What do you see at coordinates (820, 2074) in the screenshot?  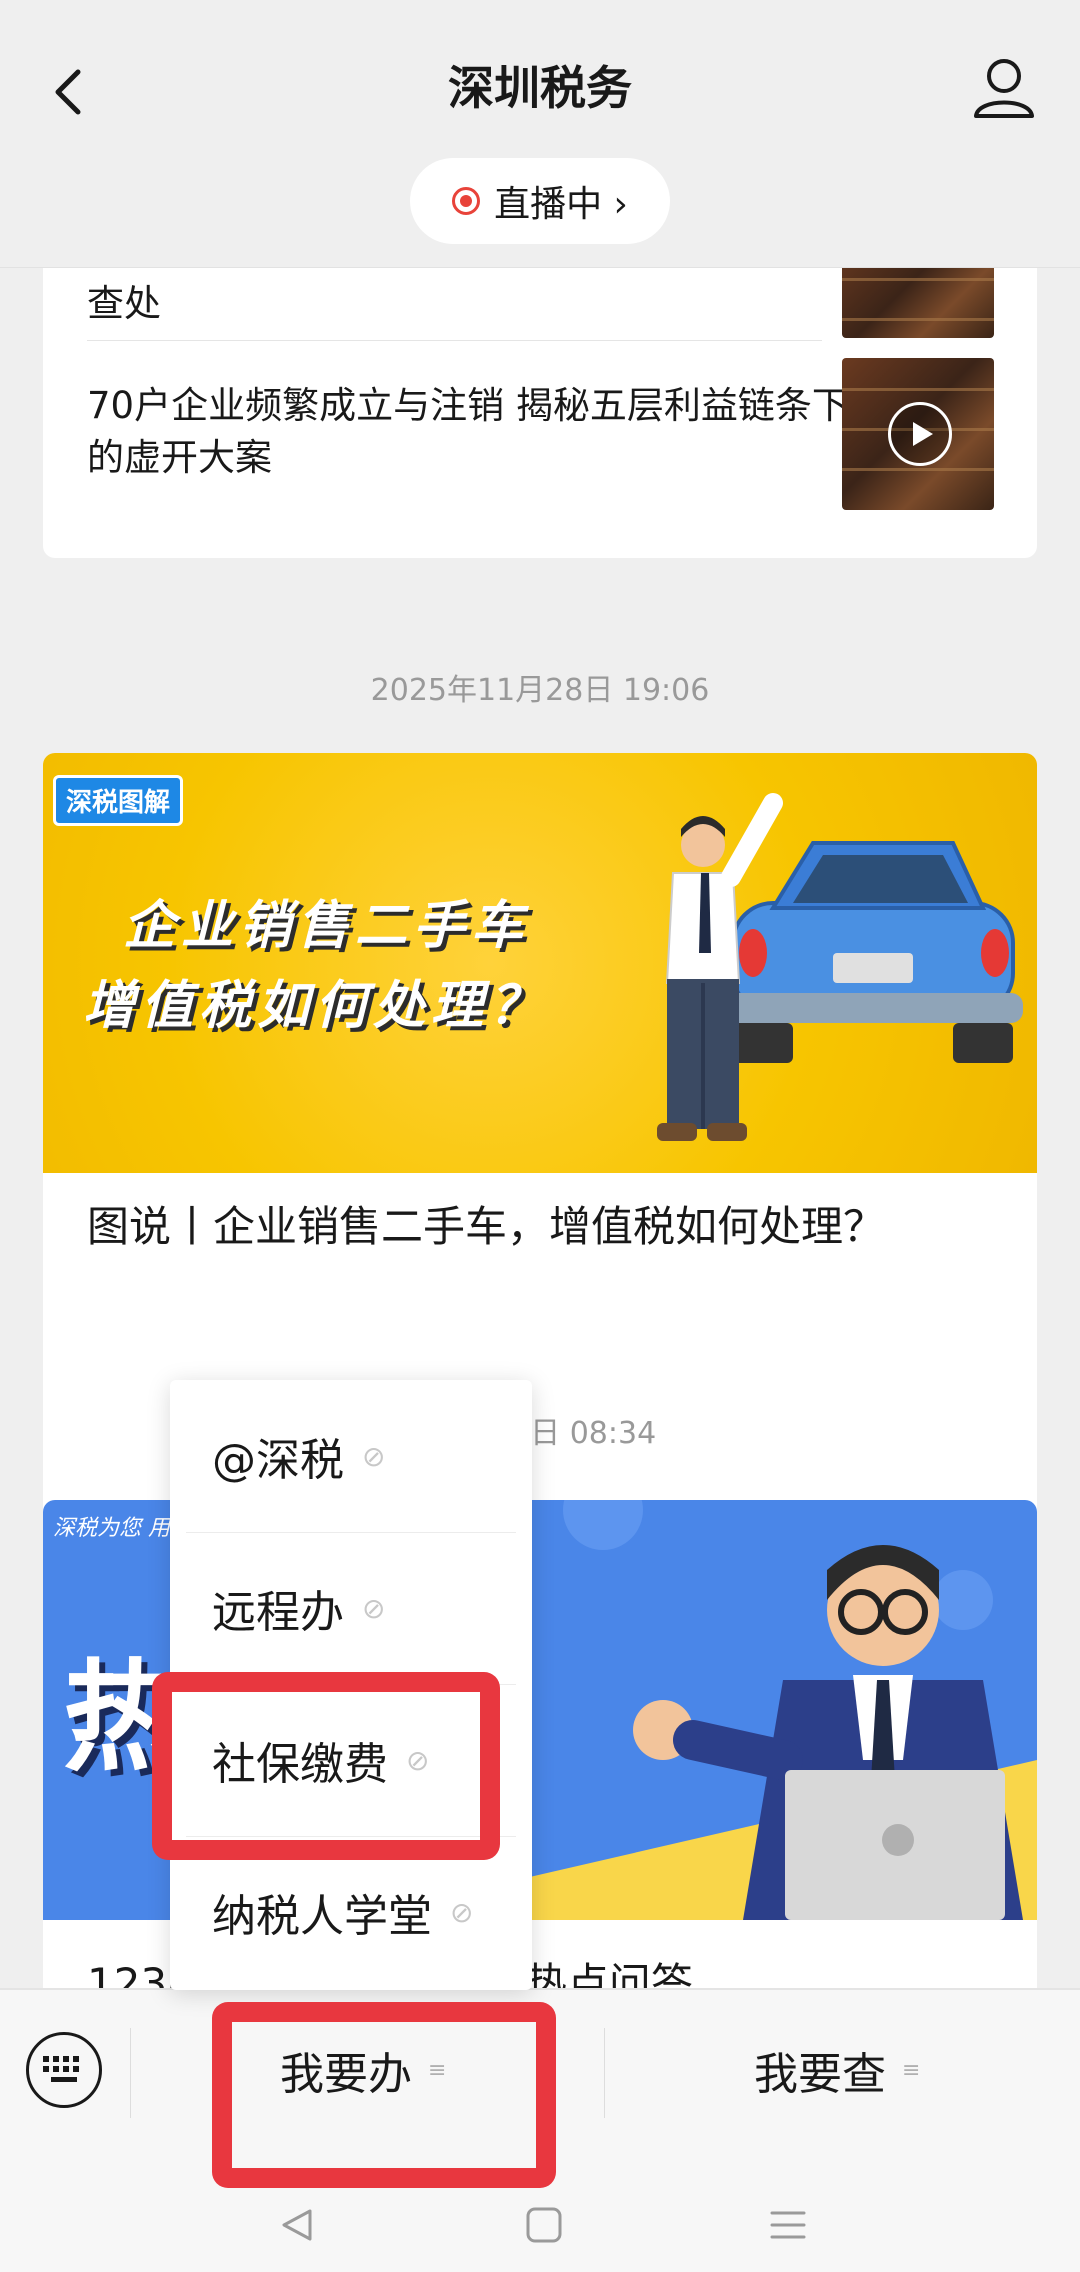 I see `menu-tab-label: 我要查` at bounding box center [820, 2074].